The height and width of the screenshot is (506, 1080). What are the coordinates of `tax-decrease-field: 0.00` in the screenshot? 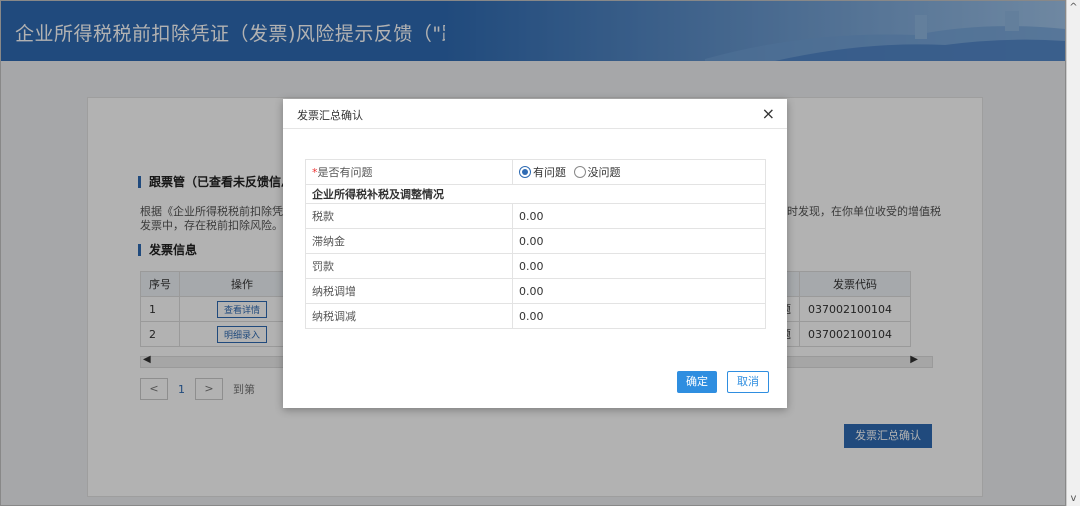 It's located at (639, 316).